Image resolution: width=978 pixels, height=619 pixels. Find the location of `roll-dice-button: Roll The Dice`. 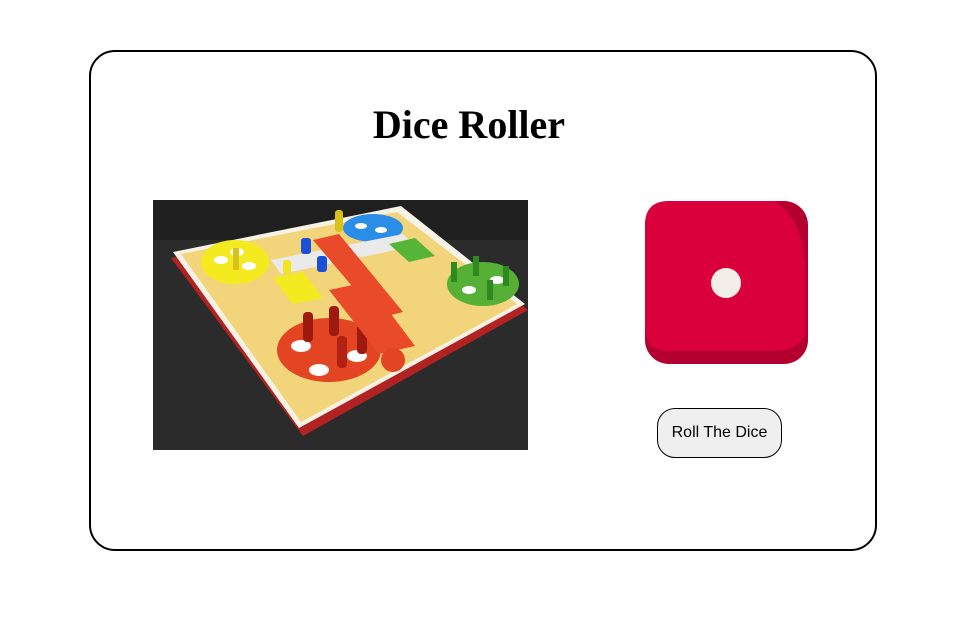

roll-dice-button: Roll The Dice is located at coordinates (719, 433).